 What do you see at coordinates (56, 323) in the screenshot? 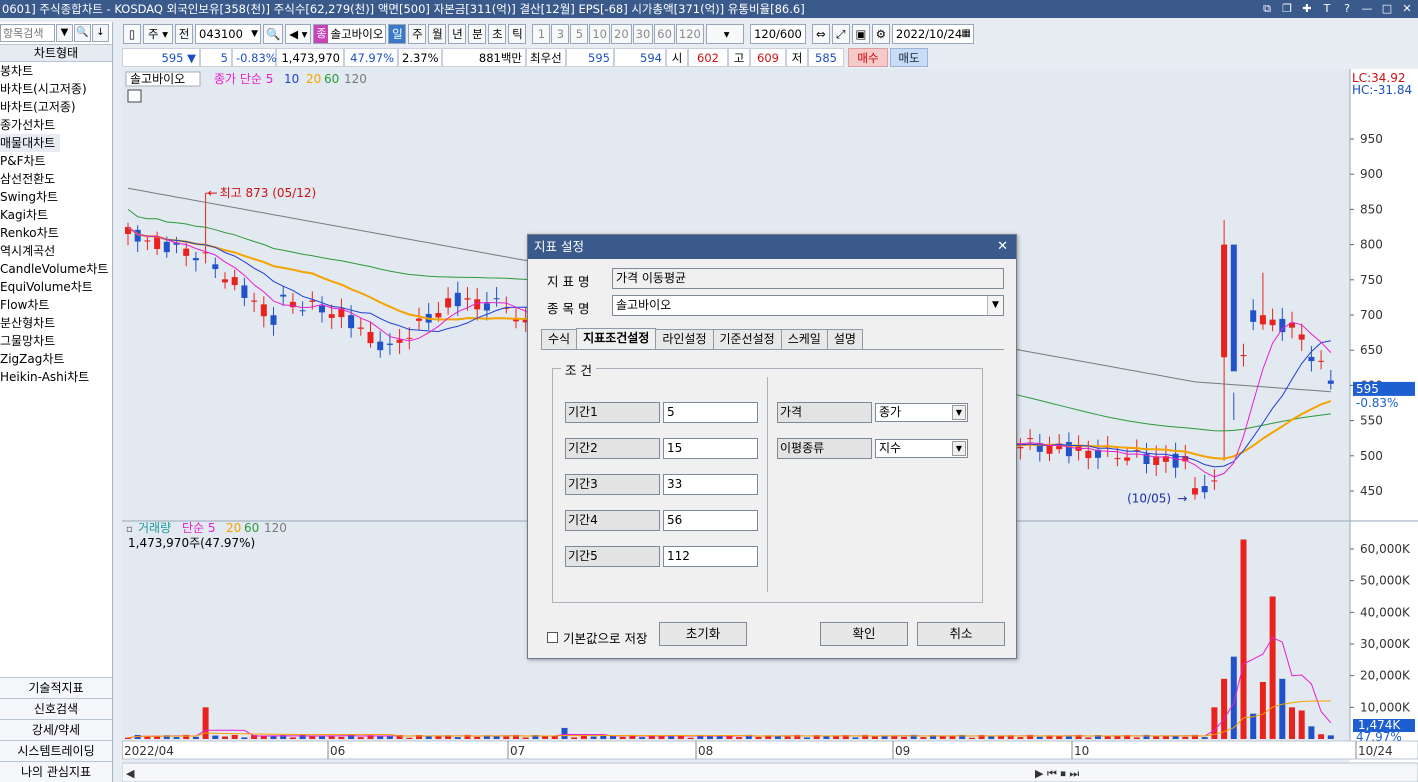
I see `chart-type-item: 분산형차트` at bounding box center [56, 323].